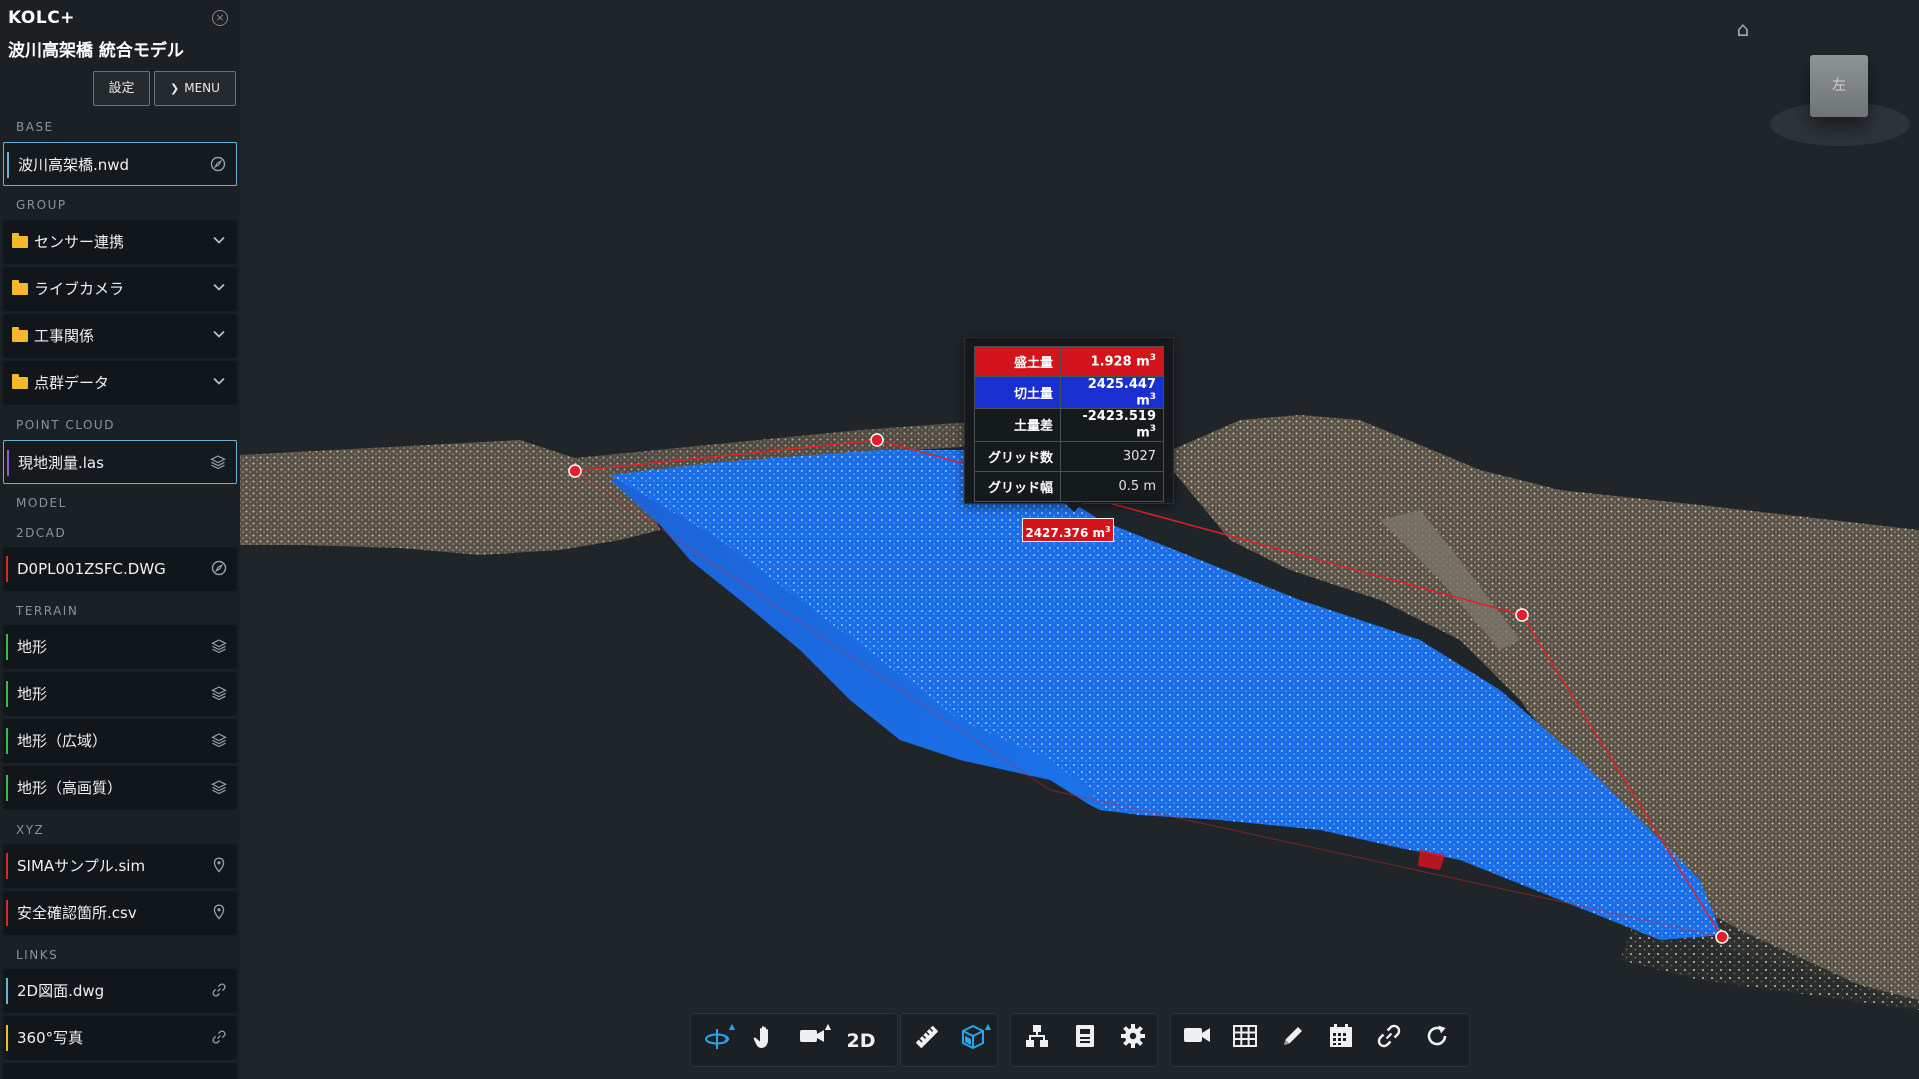 This screenshot has height=1079, width=1919. Describe the element at coordinates (202, 88) in the screenshot. I see `menu-label: MENU` at that location.